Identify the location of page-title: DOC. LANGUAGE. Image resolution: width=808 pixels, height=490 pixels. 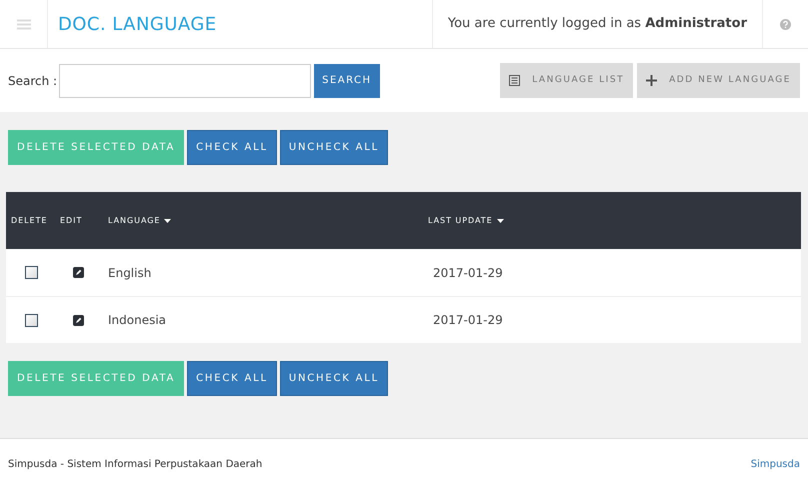
(137, 24).